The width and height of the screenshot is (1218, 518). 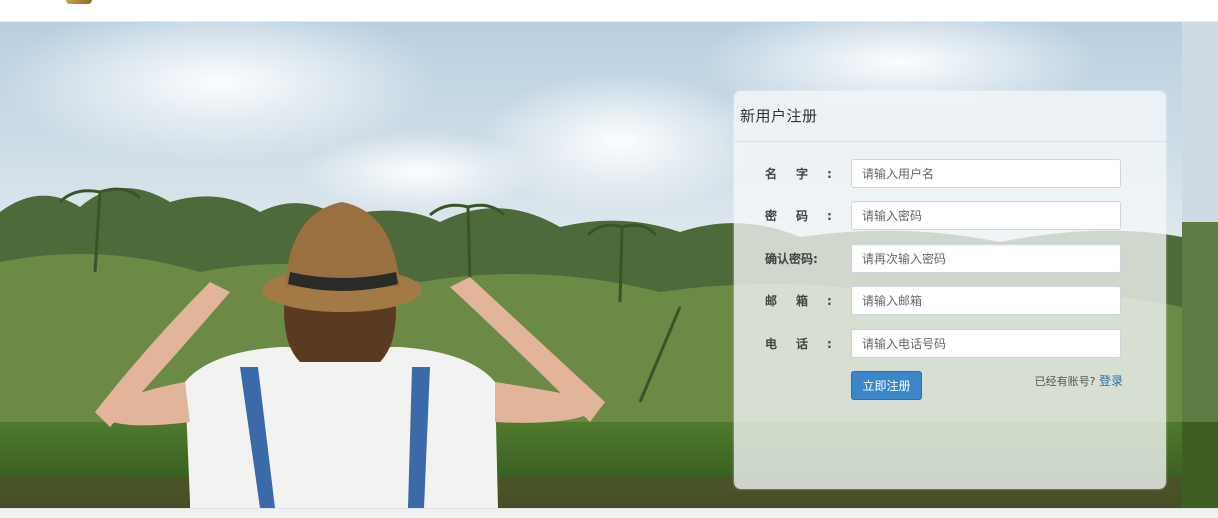 What do you see at coordinates (779, 116) in the screenshot?
I see `register-title: 新用户注册` at bounding box center [779, 116].